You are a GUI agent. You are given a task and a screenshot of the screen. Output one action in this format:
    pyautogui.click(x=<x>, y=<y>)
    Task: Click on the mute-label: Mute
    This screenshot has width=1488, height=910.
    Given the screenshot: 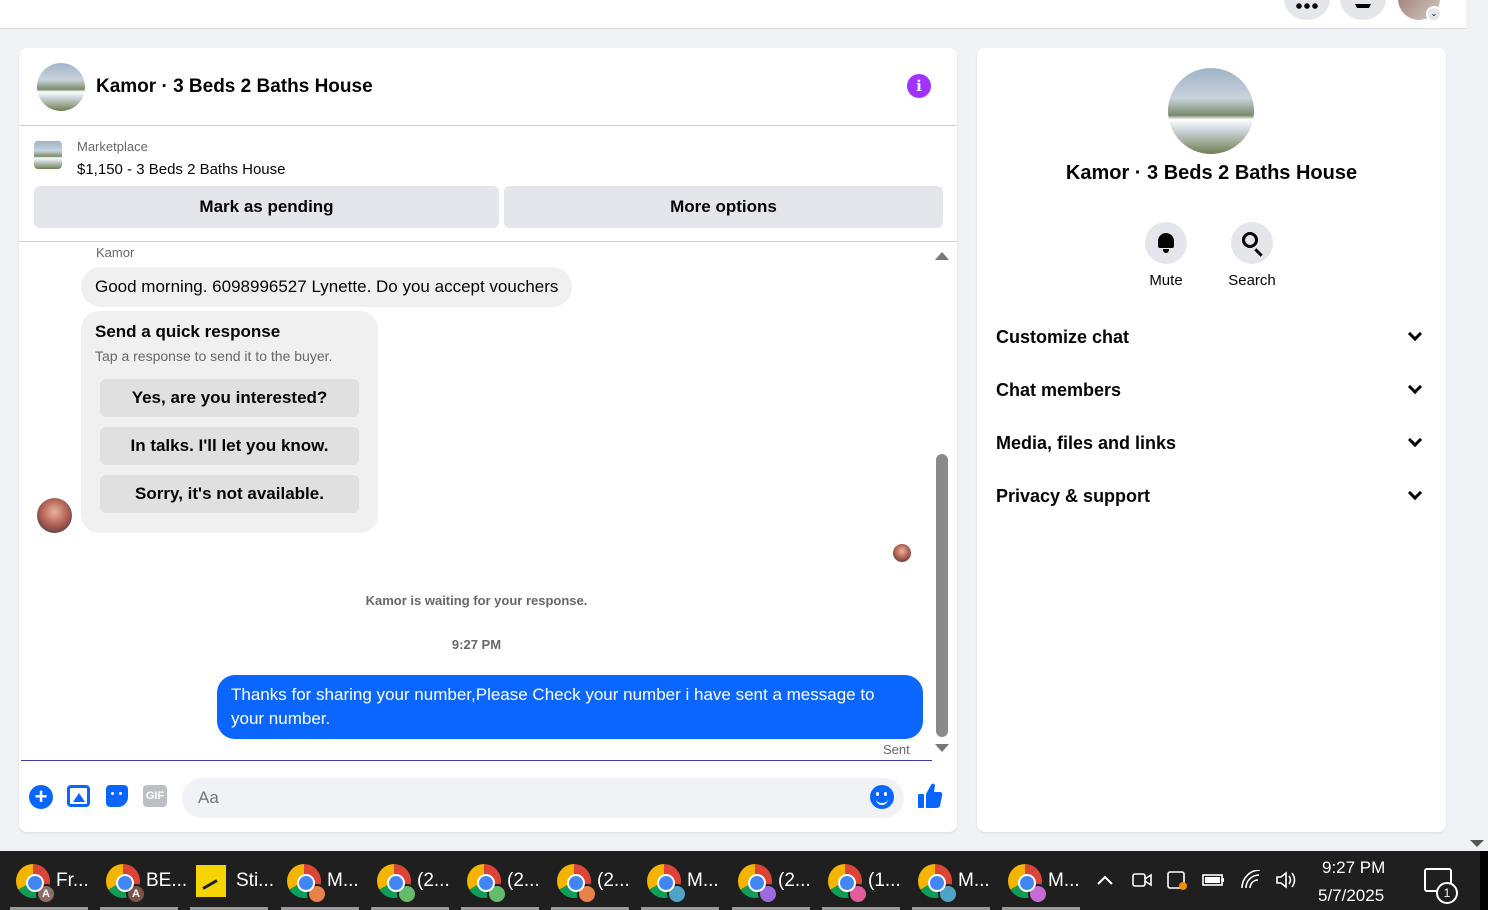 What is the action you would take?
    pyautogui.click(x=1166, y=280)
    